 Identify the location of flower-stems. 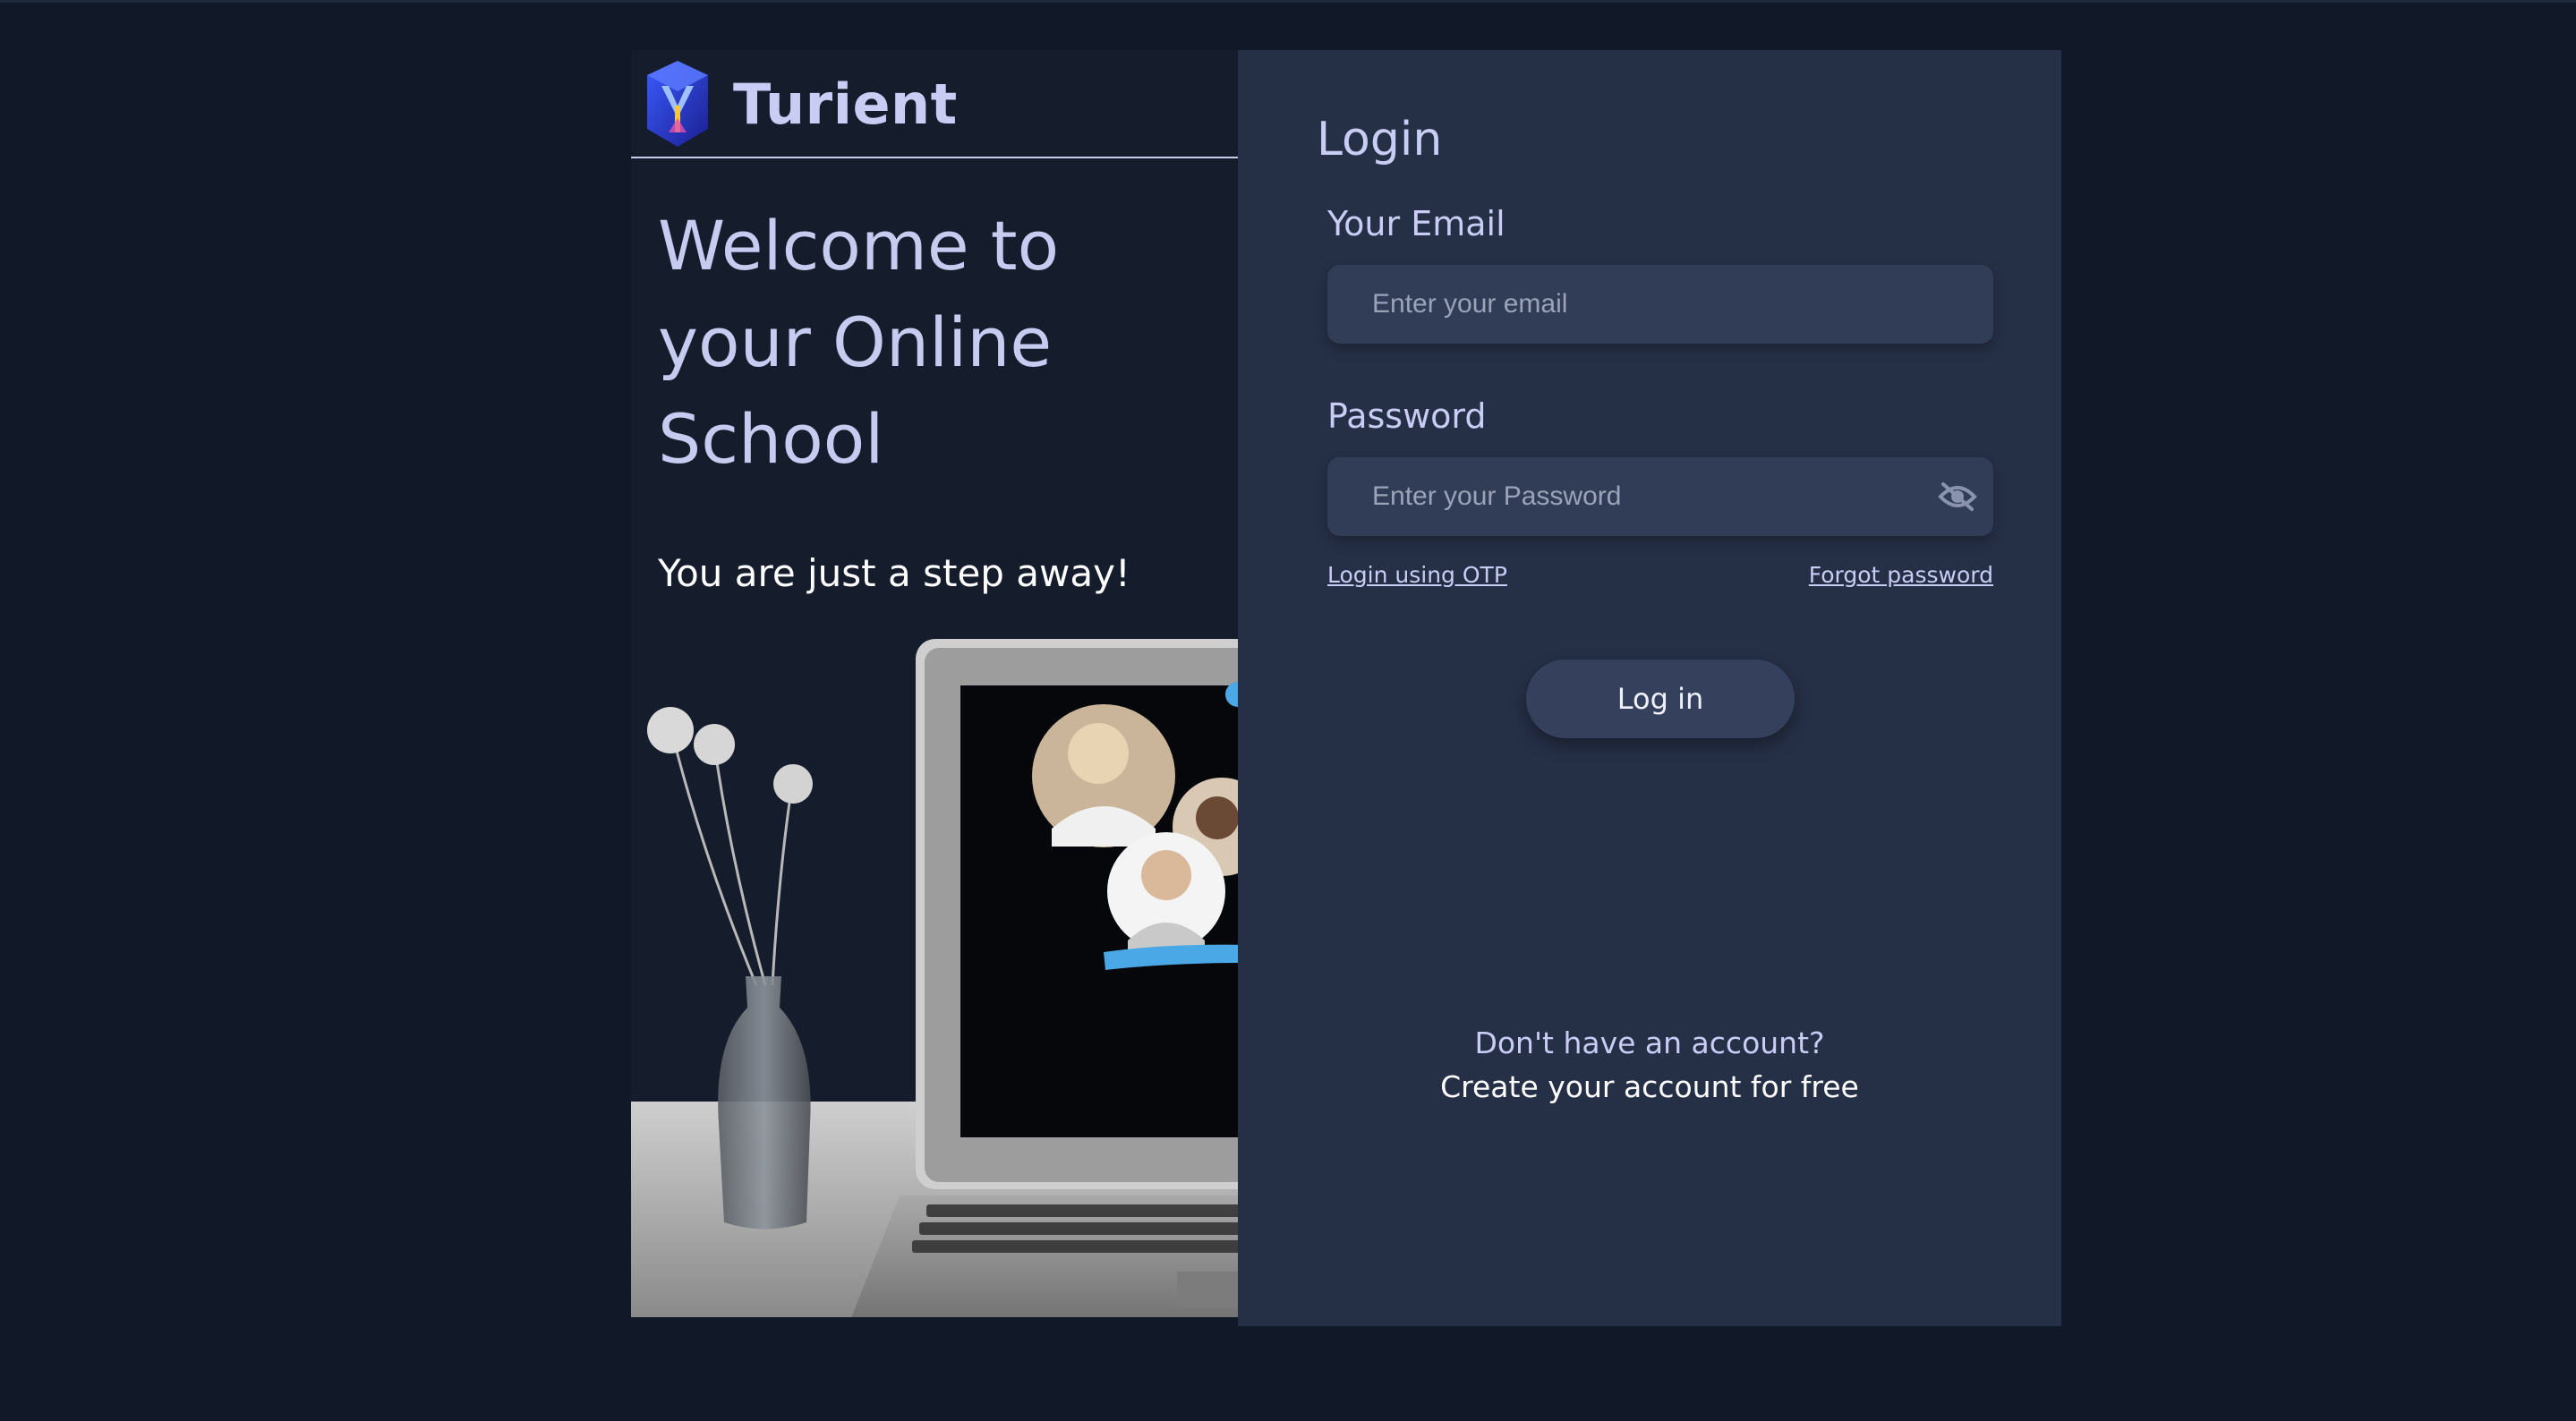
(730, 846).